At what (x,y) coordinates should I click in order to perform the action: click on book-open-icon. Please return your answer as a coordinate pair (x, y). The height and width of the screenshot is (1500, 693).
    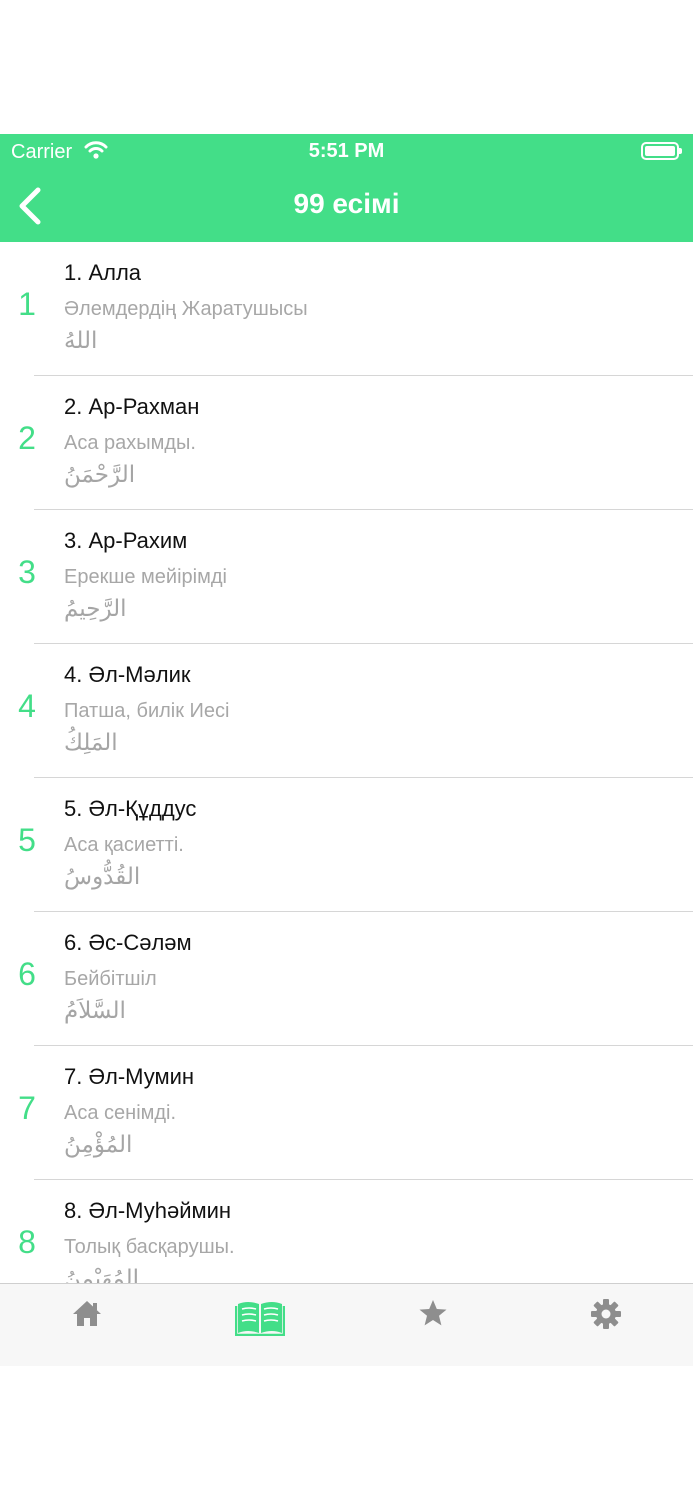
    Looking at the image, I should click on (259, 1319).